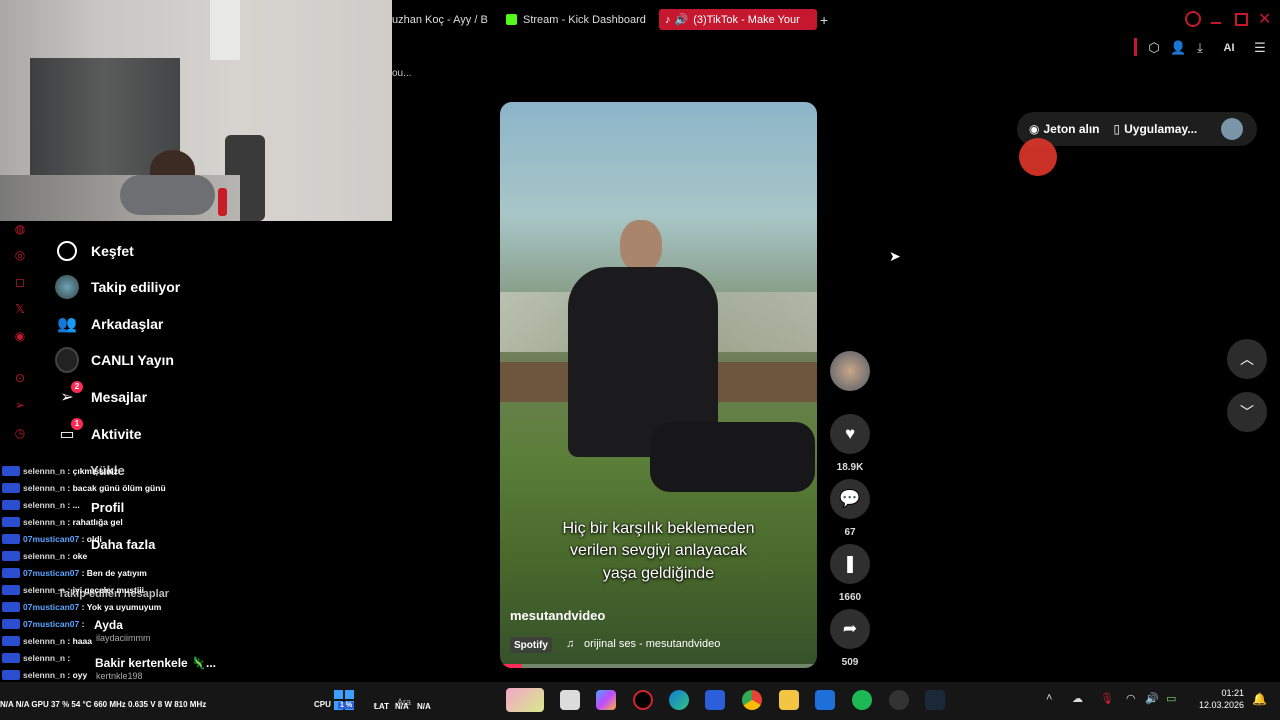 The image size is (1280, 720). I want to click on microphone-icon: 🎙, so click(1107, 698).